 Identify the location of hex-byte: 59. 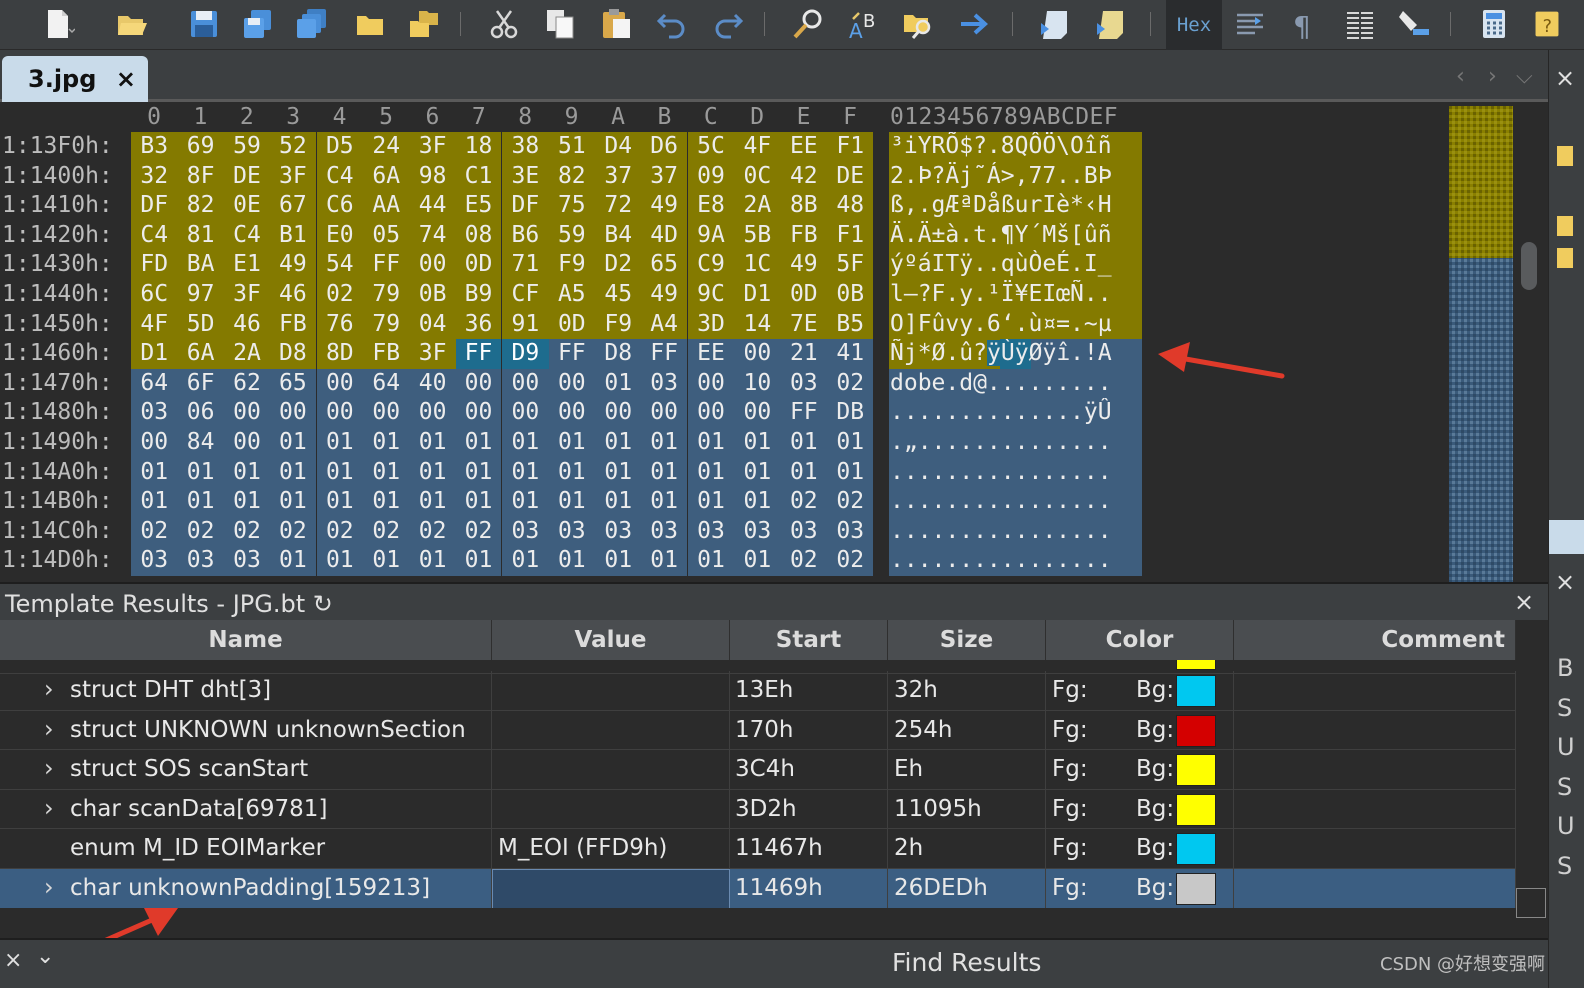
(247, 147).